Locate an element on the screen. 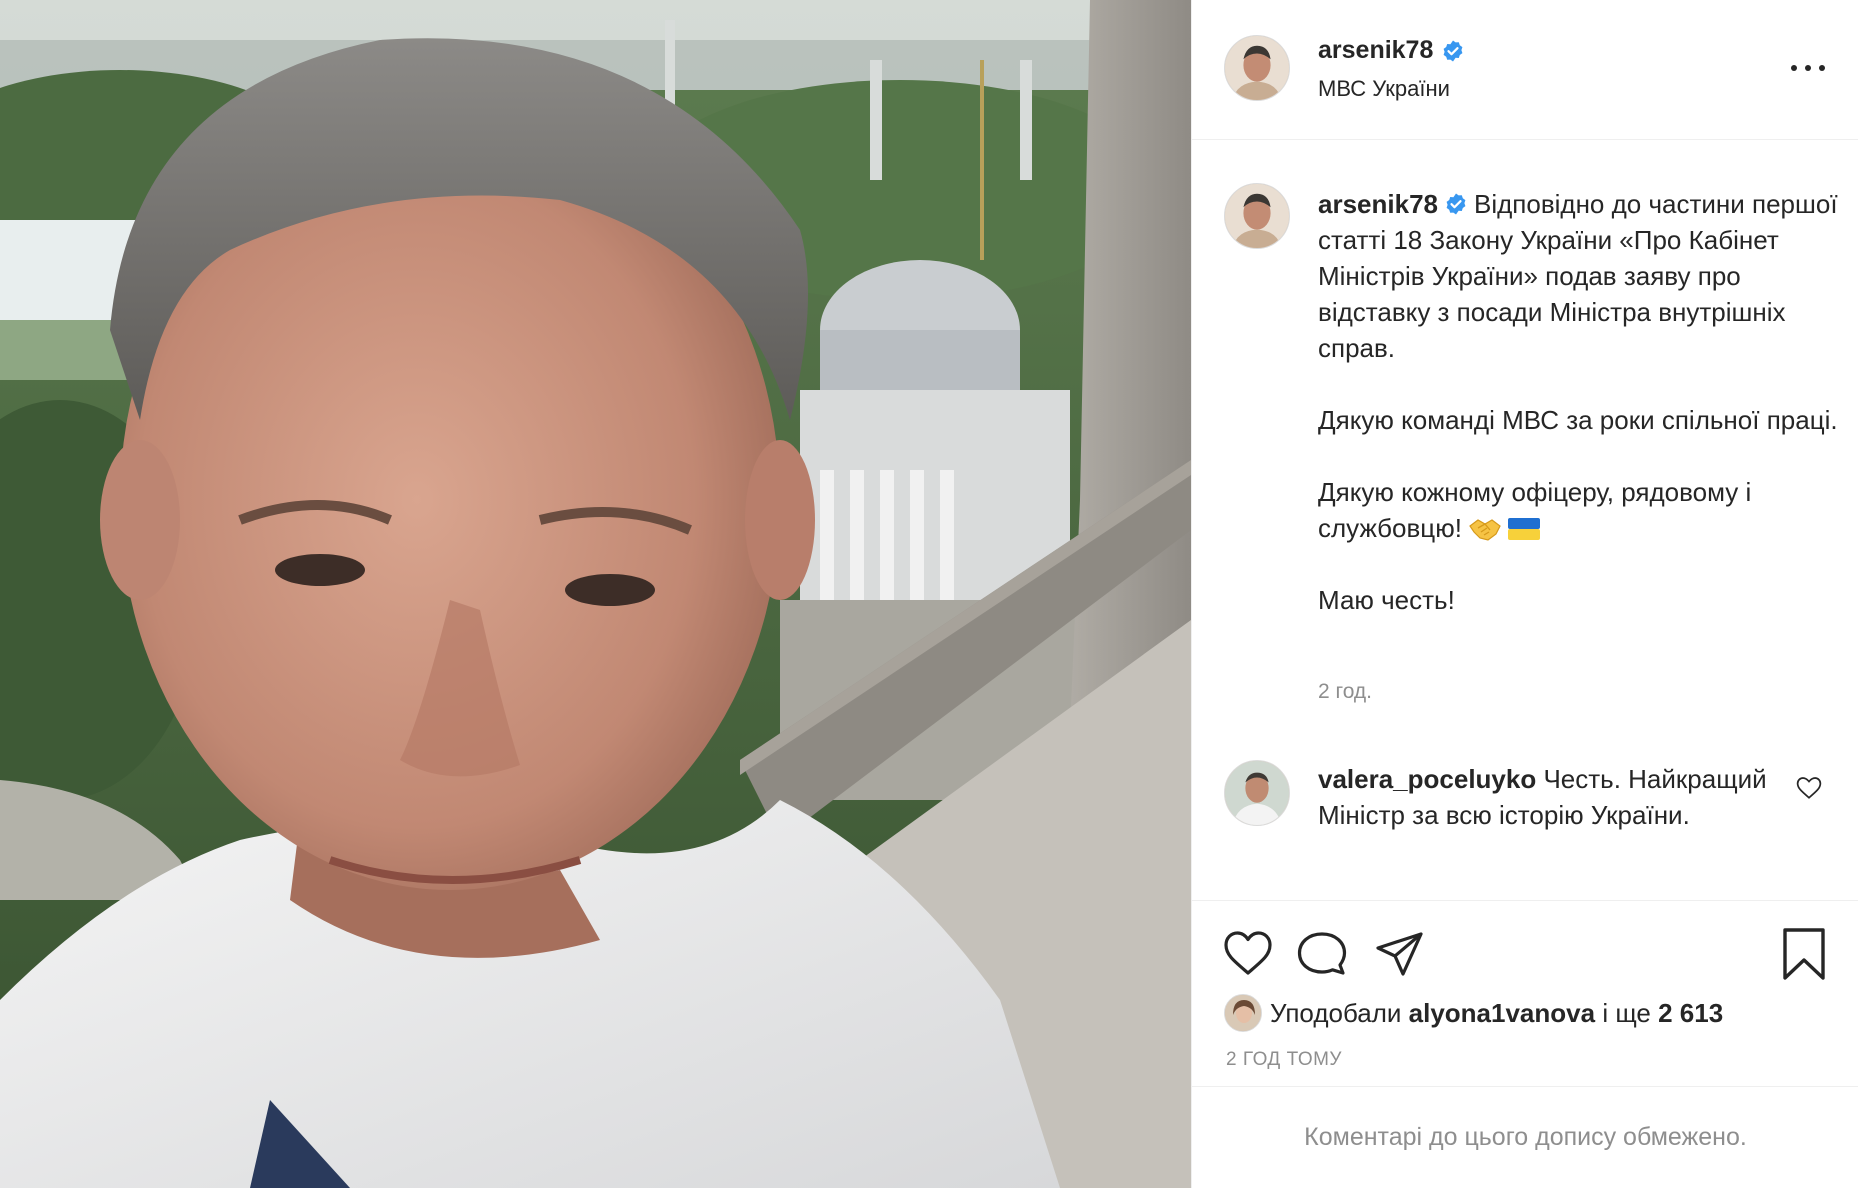  caption-paragraph-4: Маю честь! is located at coordinates (1386, 600).